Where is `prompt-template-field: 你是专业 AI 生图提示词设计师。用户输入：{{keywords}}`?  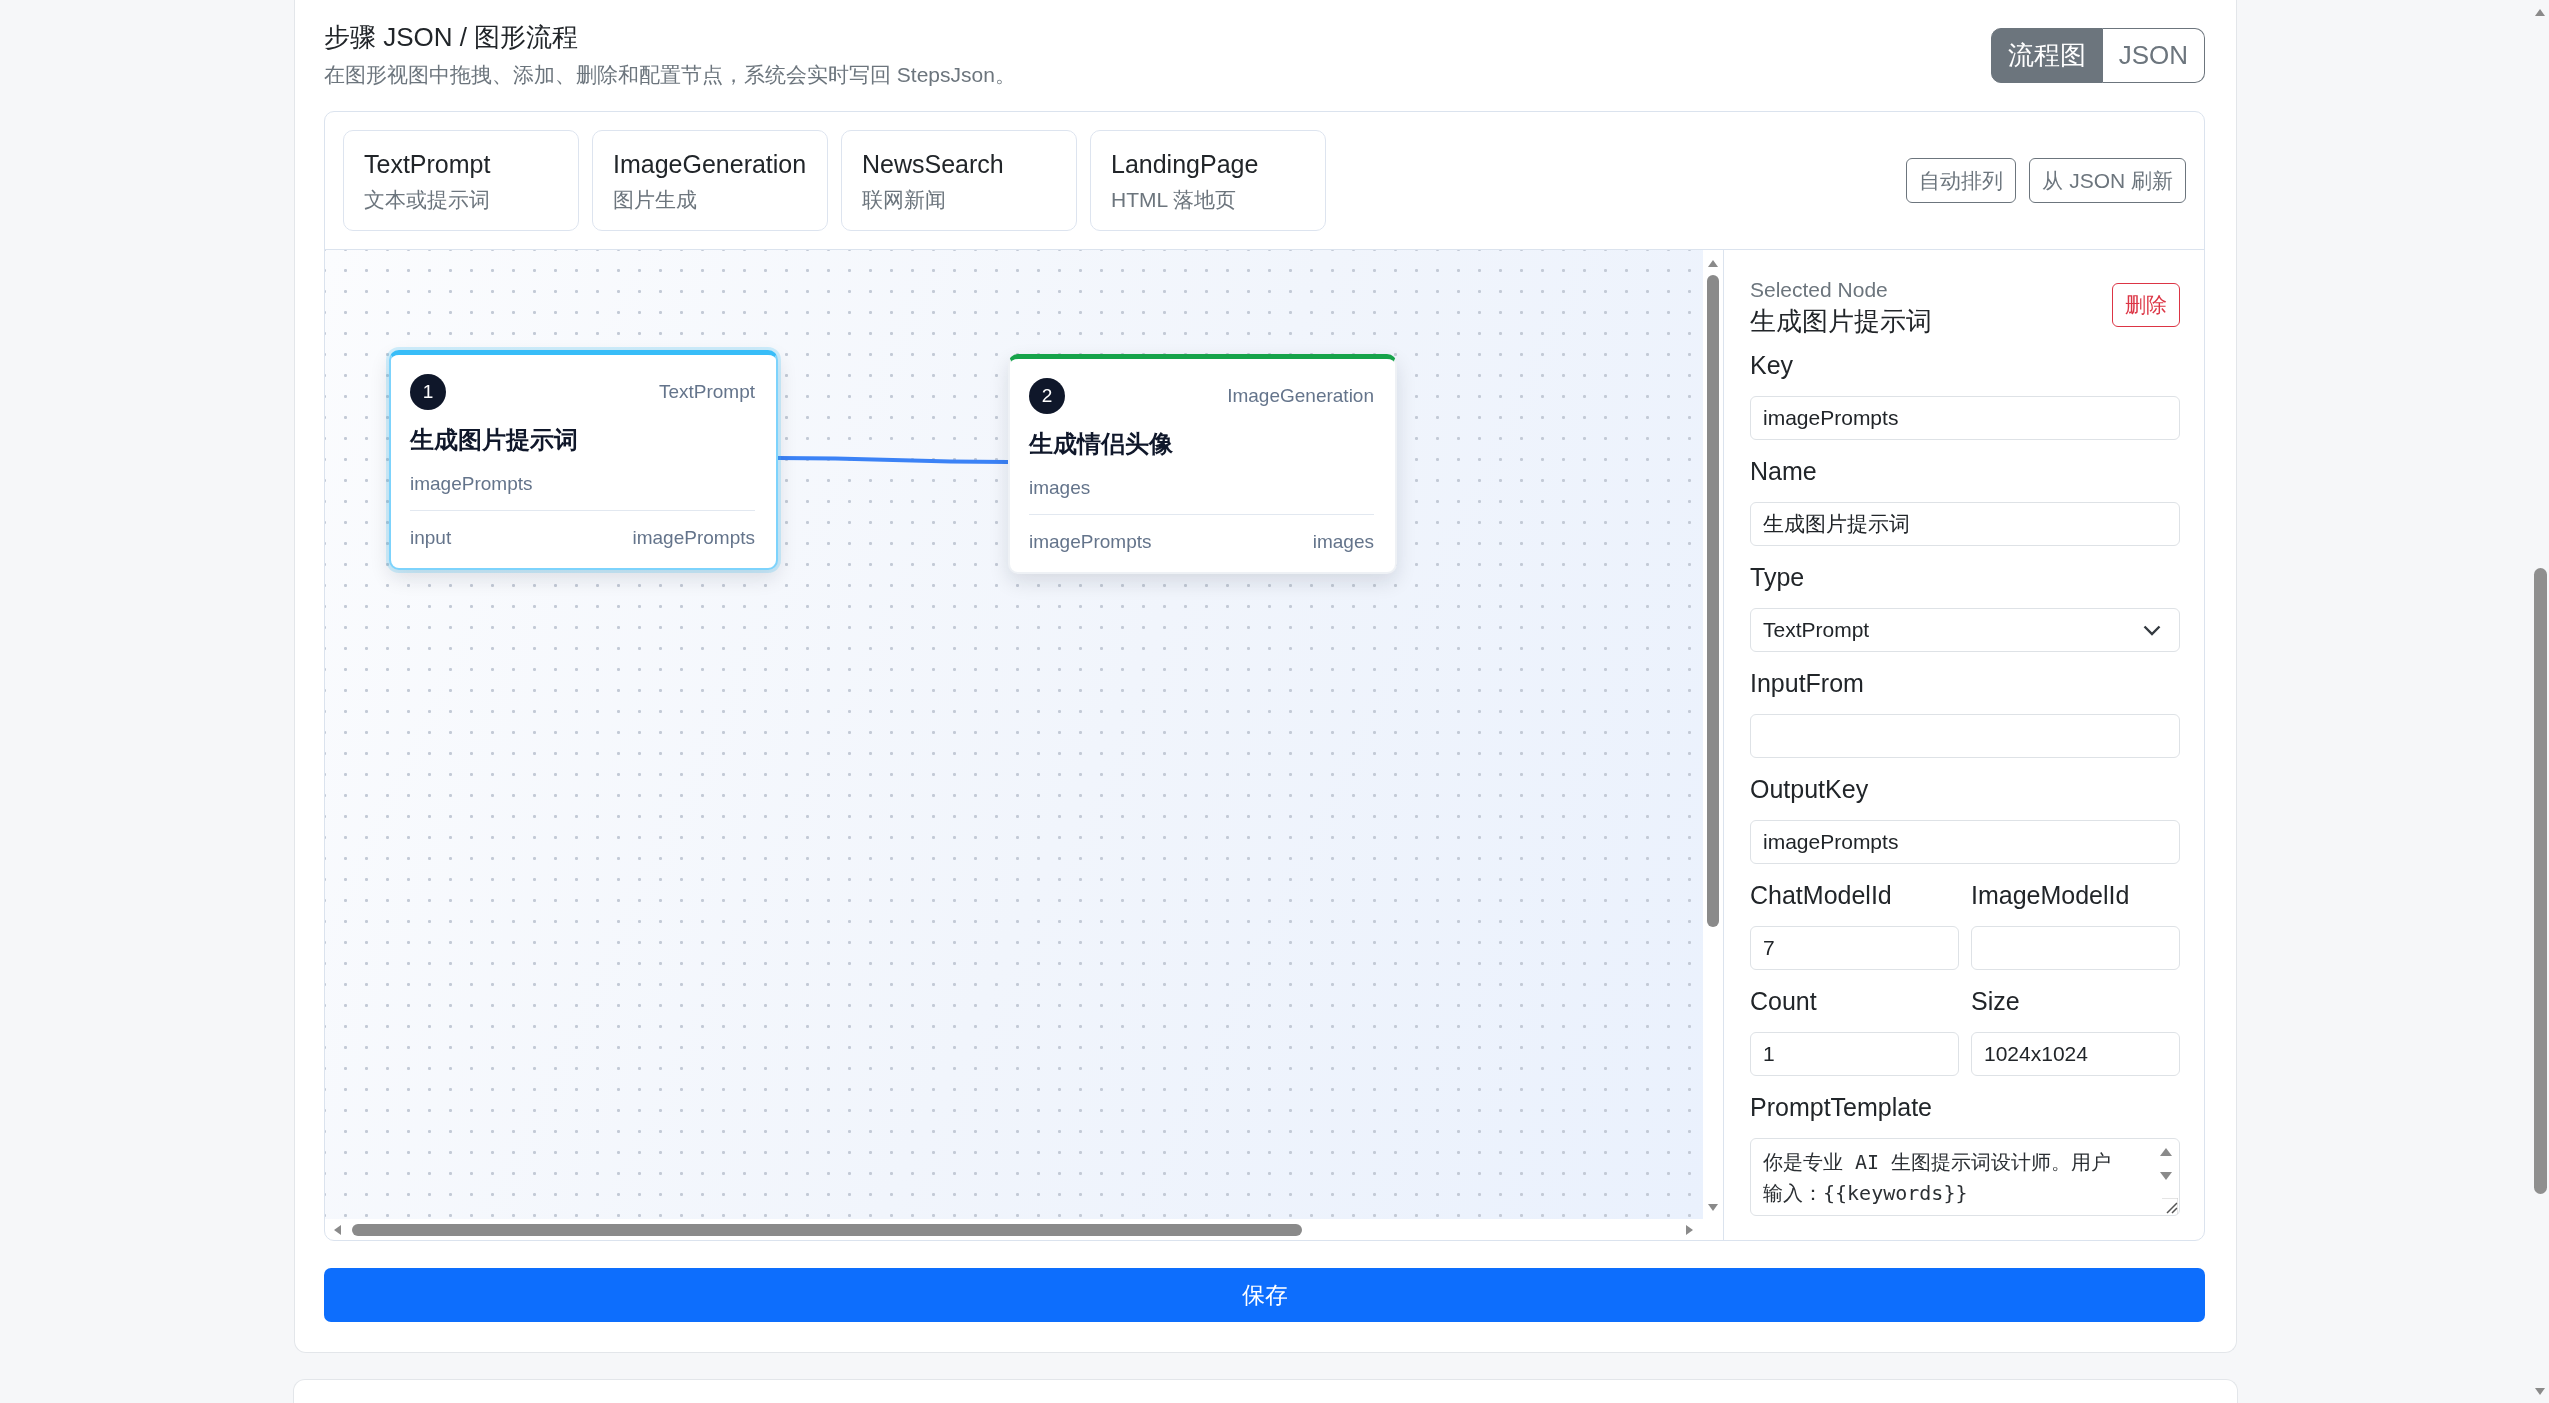 prompt-template-field: 你是专业 AI 生图提示词设计师。用户输入：{{keywords}} is located at coordinates (1965, 1177).